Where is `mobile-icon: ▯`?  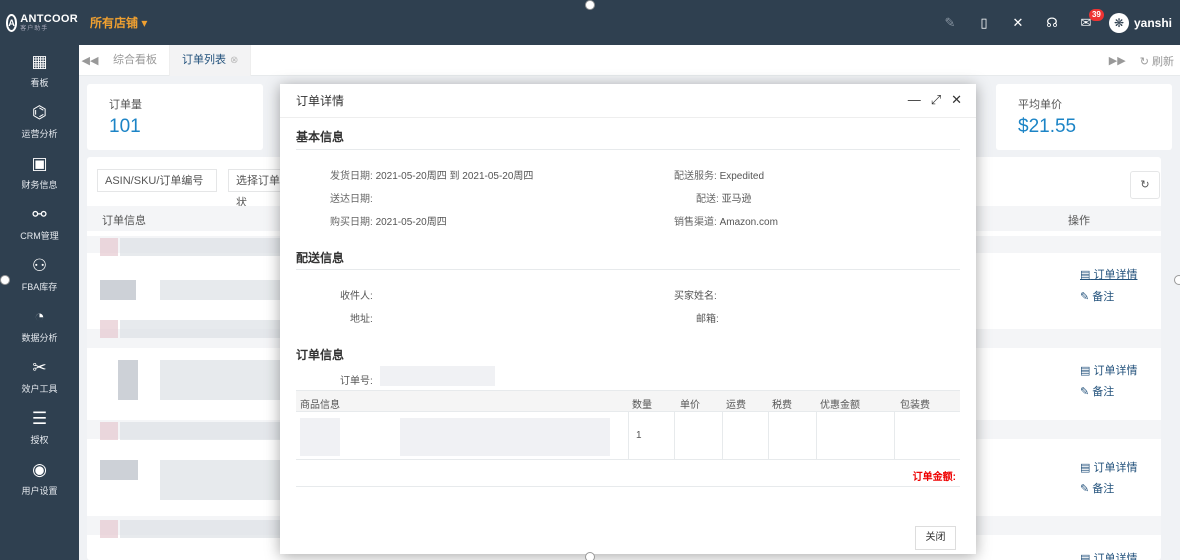
mobile-icon: ▯ is located at coordinates (984, 22).